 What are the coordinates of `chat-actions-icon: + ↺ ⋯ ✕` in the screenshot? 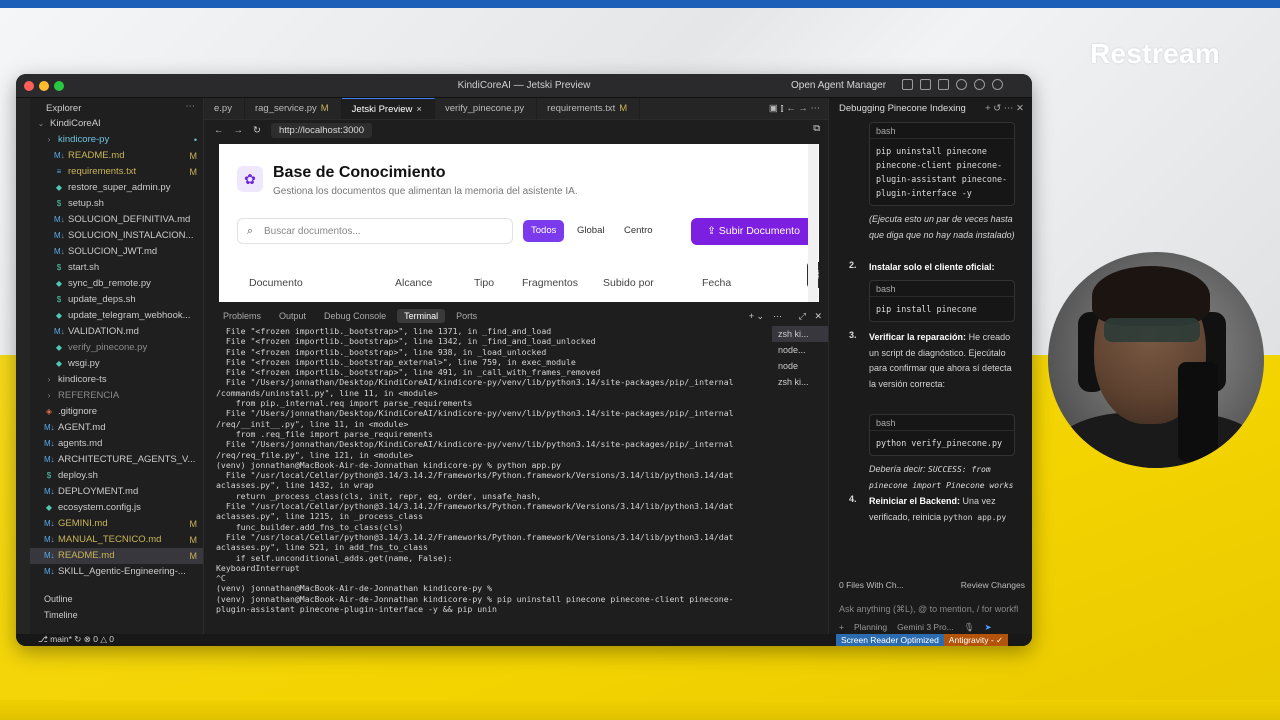 It's located at (1004, 109).